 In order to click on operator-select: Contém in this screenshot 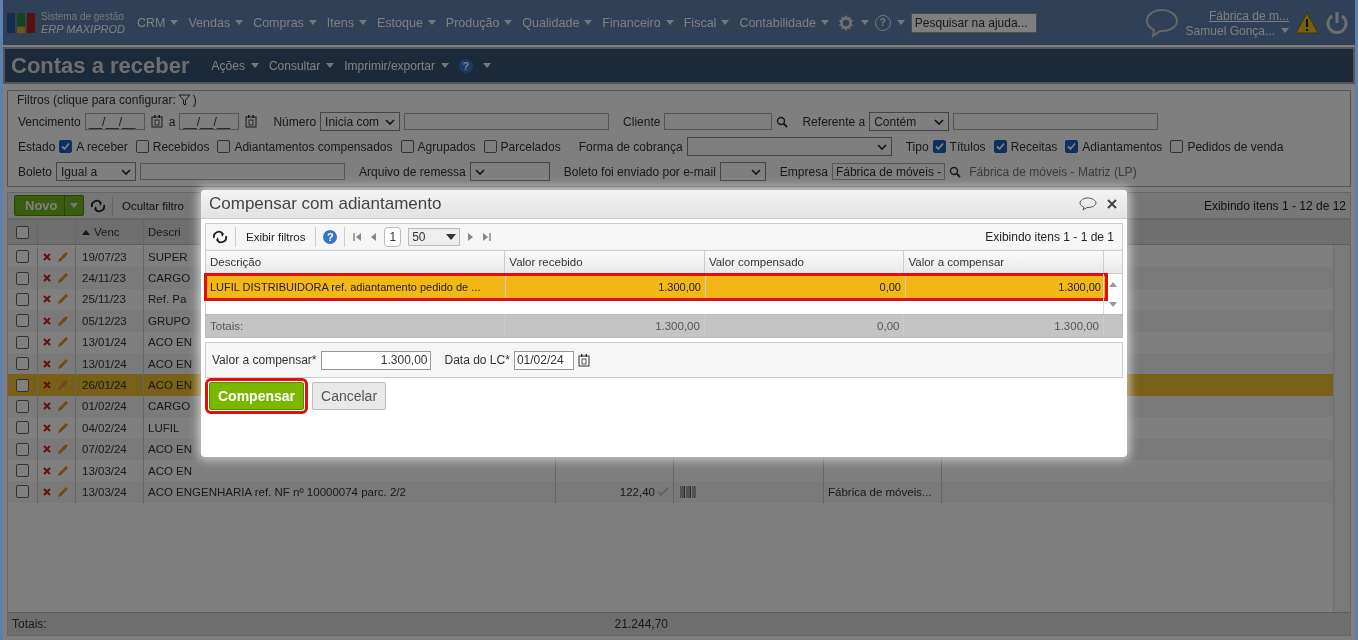, I will do `click(909, 121)`.